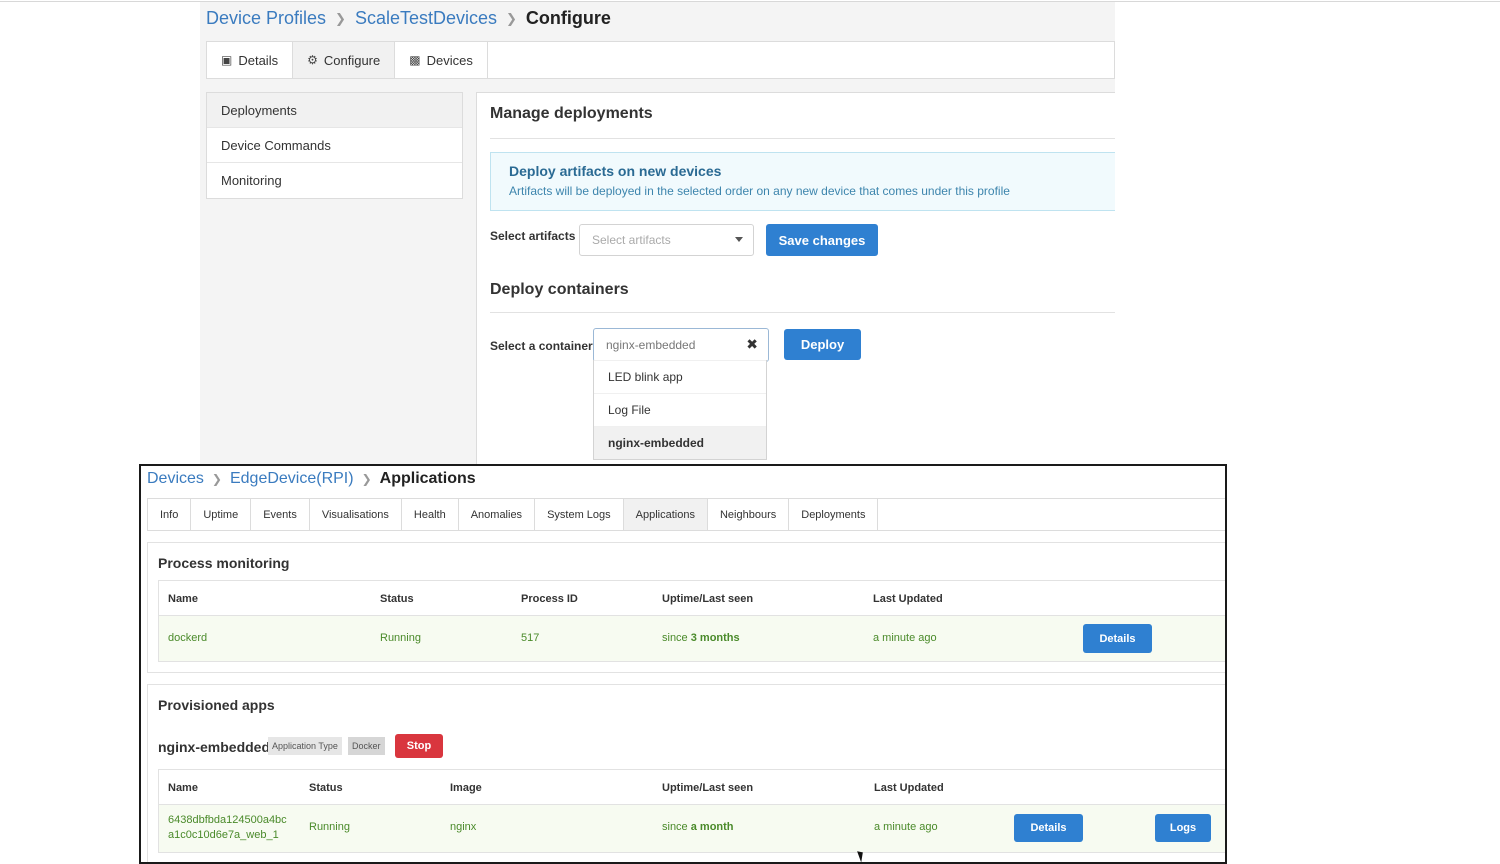  Describe the element at coordinates (305, 746) in the screenshot. I see `application-type-badge: Application Type` at that location.